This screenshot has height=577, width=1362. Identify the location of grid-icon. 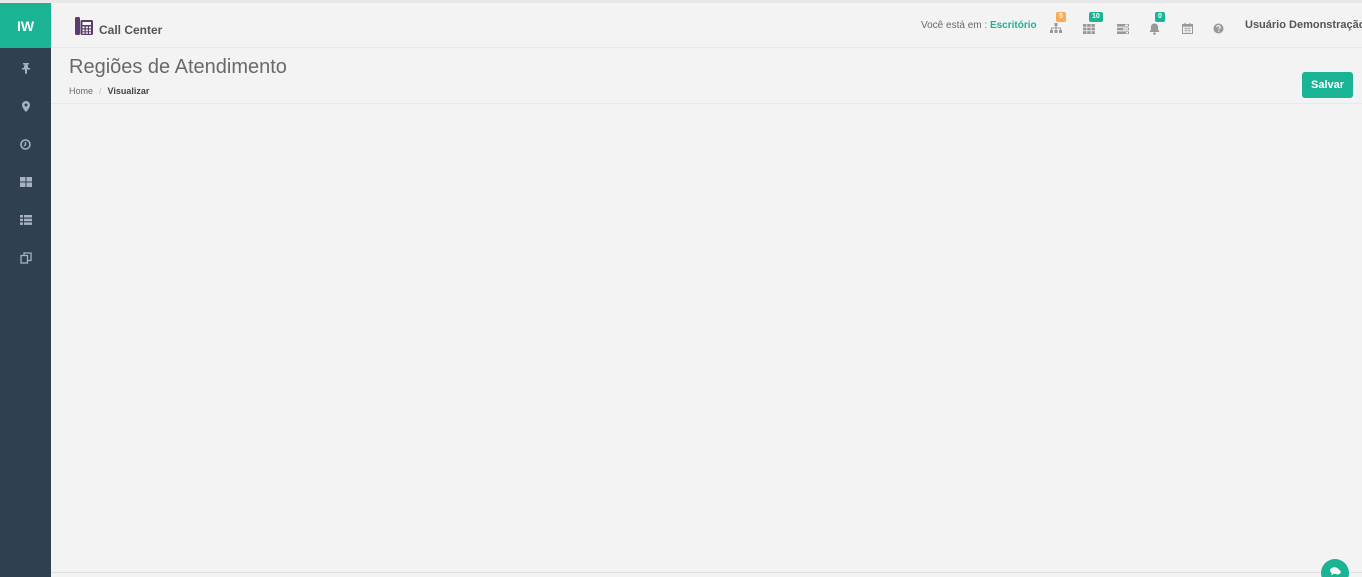
(25, 182).